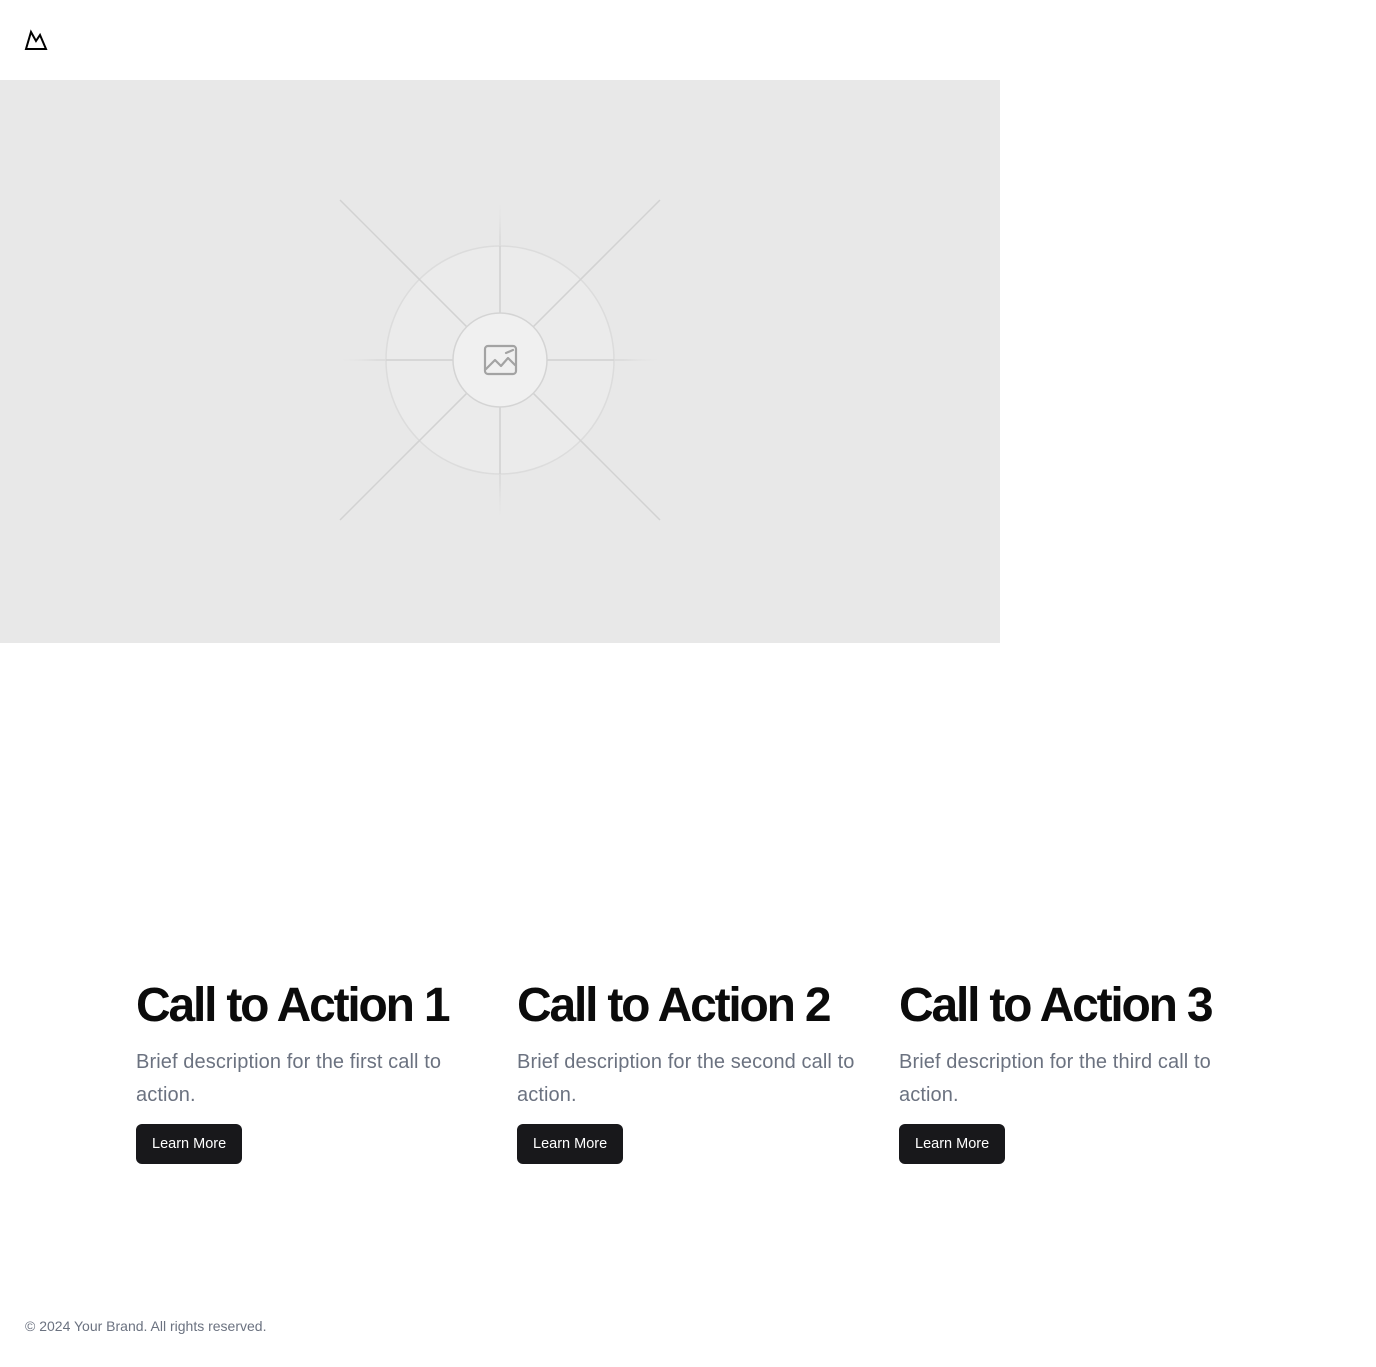  Describe the element at coordinates (688, 40) in the screenshot. I see `site-header` at that location.